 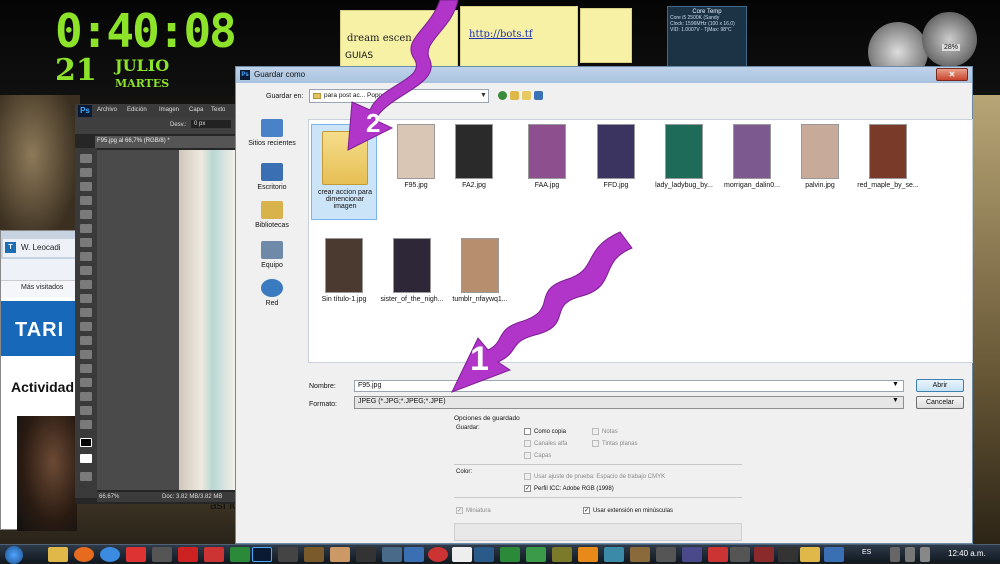 What do you see at coordinates (86, 298) in the screenshot?
I see `eraser-tool-icon` at bounding box center [86, 298].